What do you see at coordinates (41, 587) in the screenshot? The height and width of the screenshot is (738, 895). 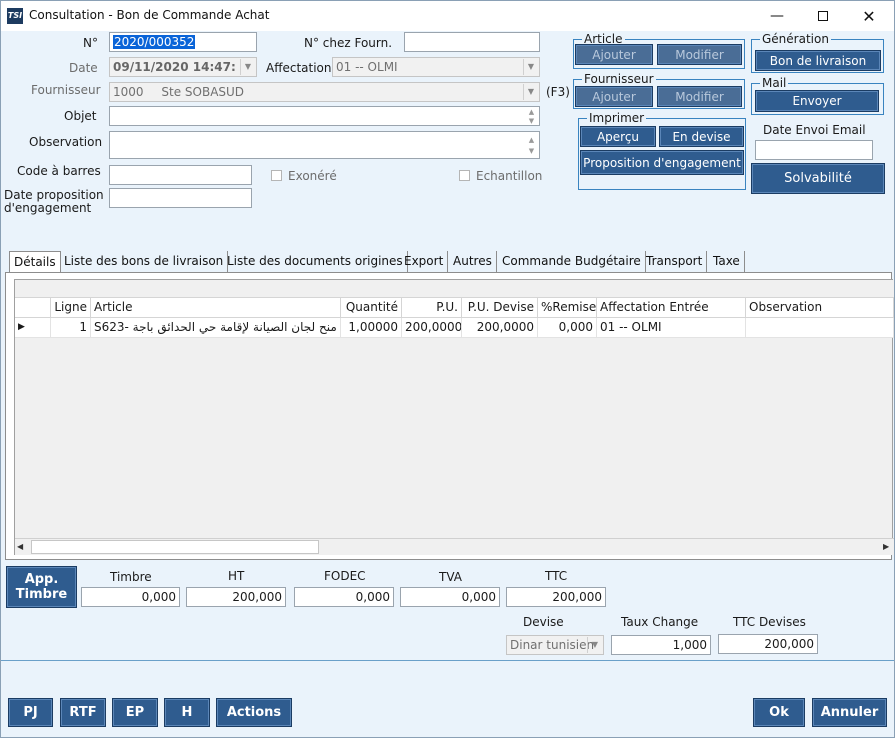 I see `app-timbre-button: App. Timbre` at bounding box center [41, 587].